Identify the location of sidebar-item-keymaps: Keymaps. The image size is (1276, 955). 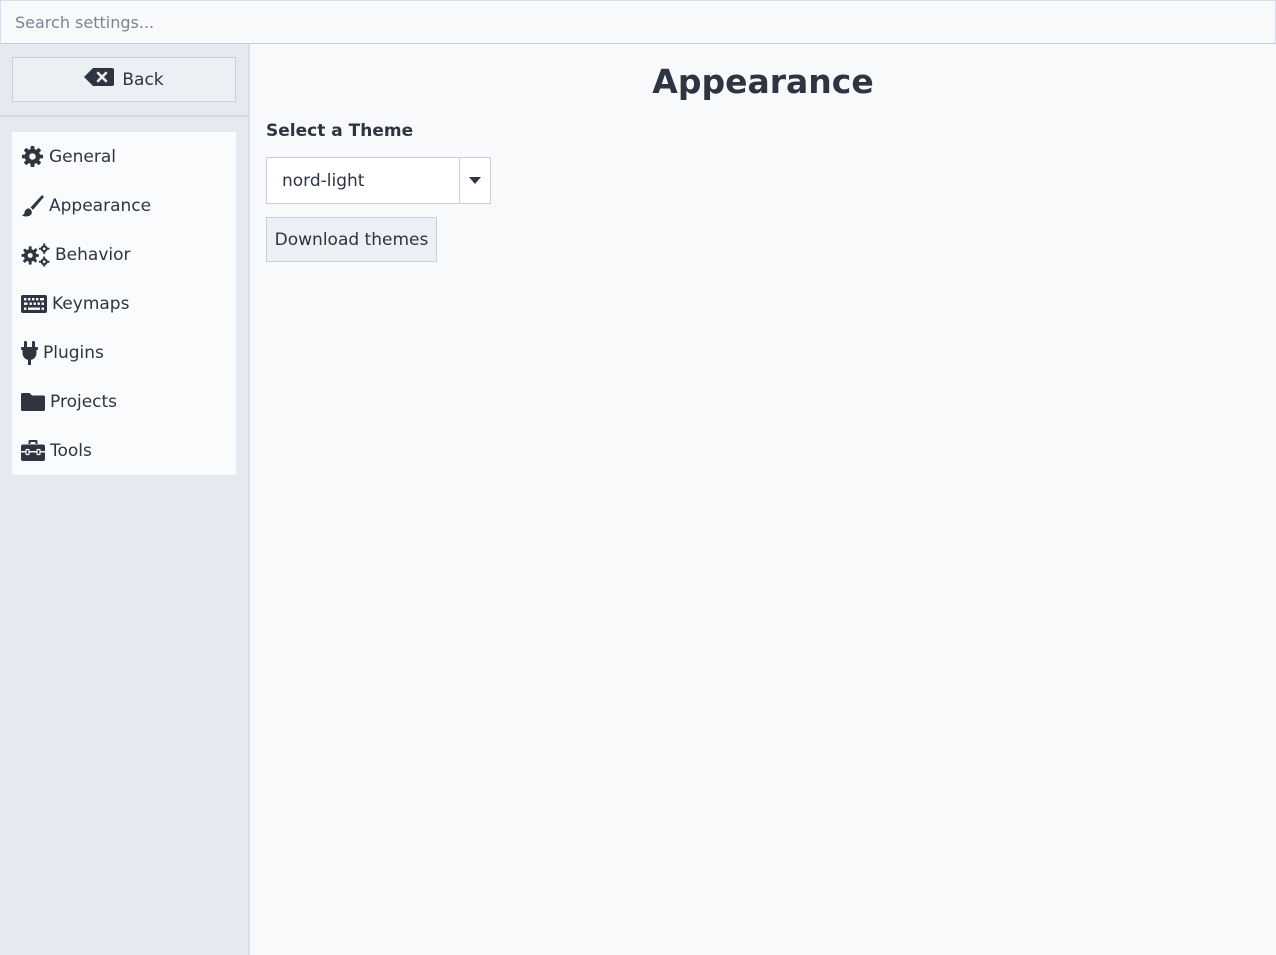
(124, 303).